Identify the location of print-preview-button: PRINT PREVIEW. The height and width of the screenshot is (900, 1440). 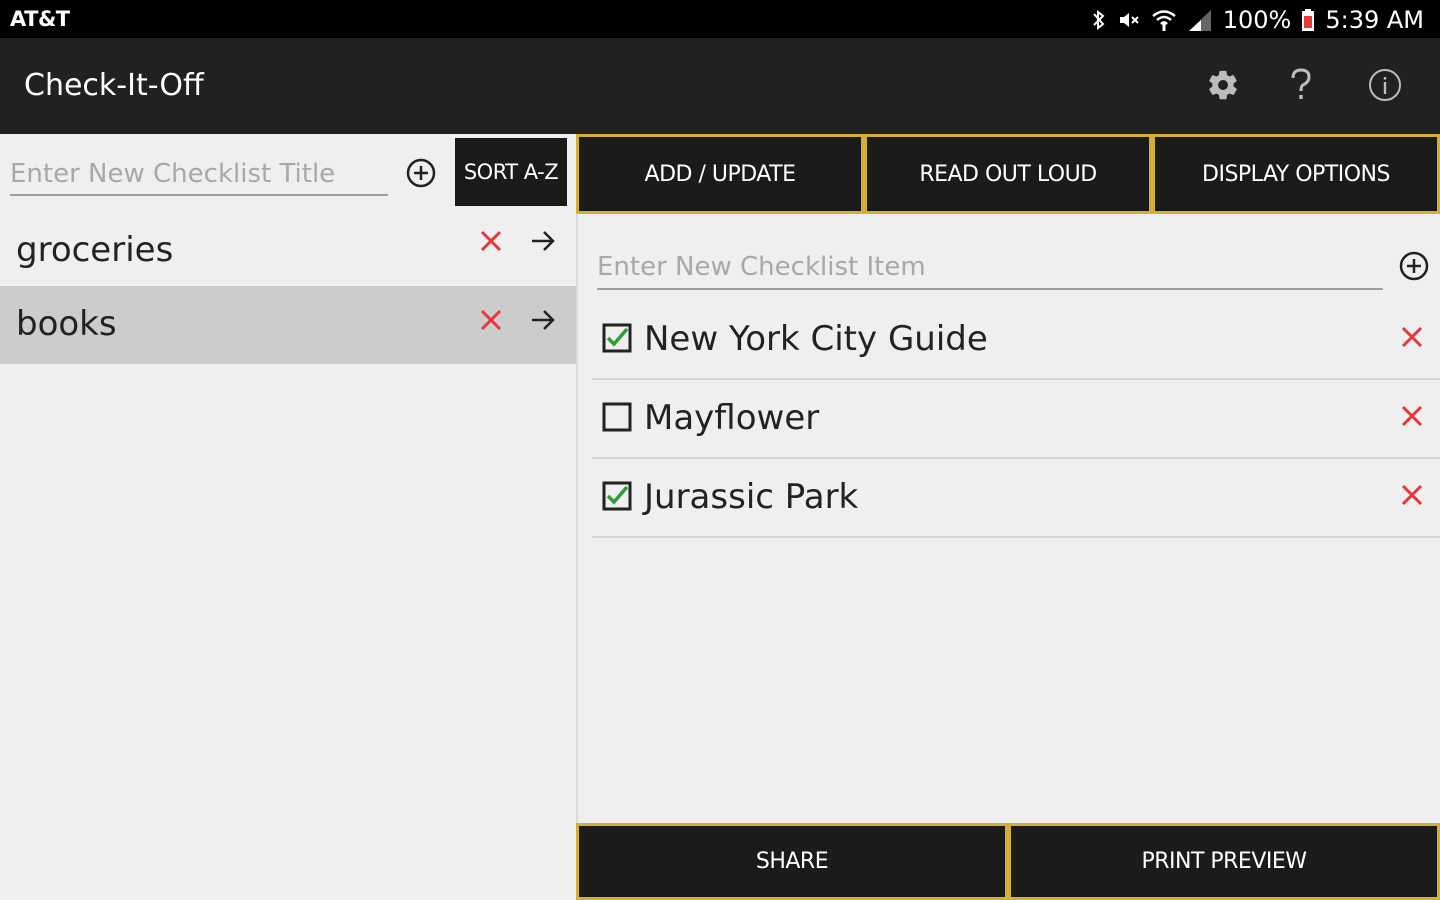
(1224, 861).